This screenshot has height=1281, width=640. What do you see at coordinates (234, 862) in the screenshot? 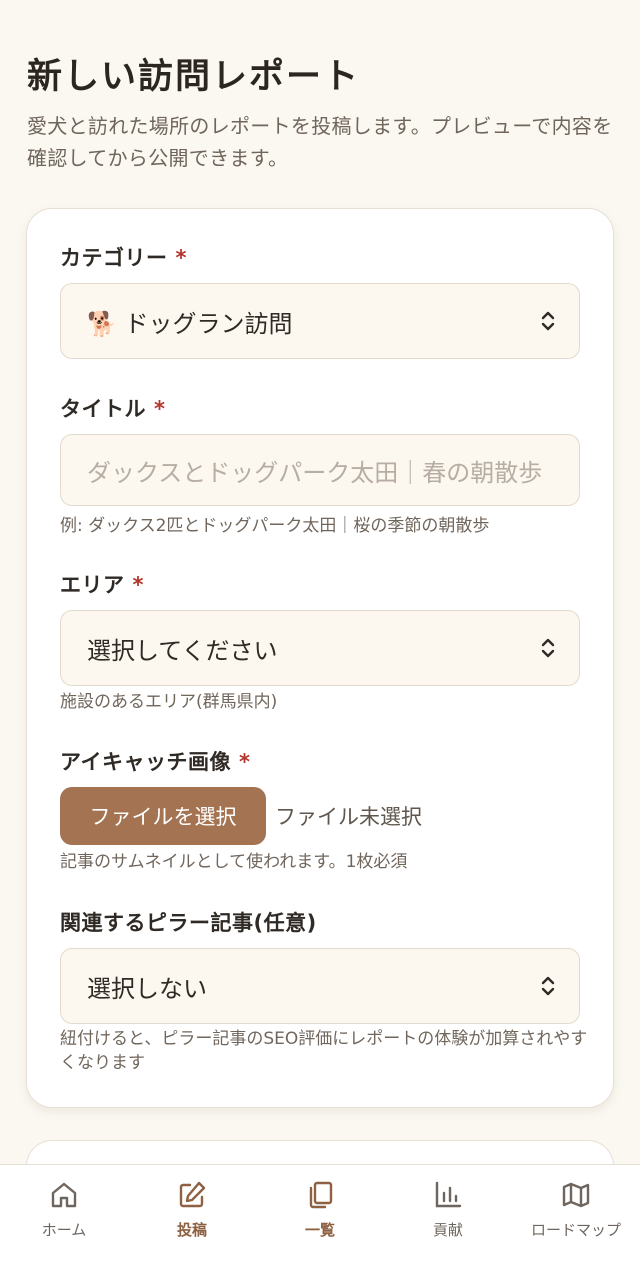
I see `eyecatch-hint: 記事のサムネイルとして使われます。1枚必須` at bounding box center [234, 862].